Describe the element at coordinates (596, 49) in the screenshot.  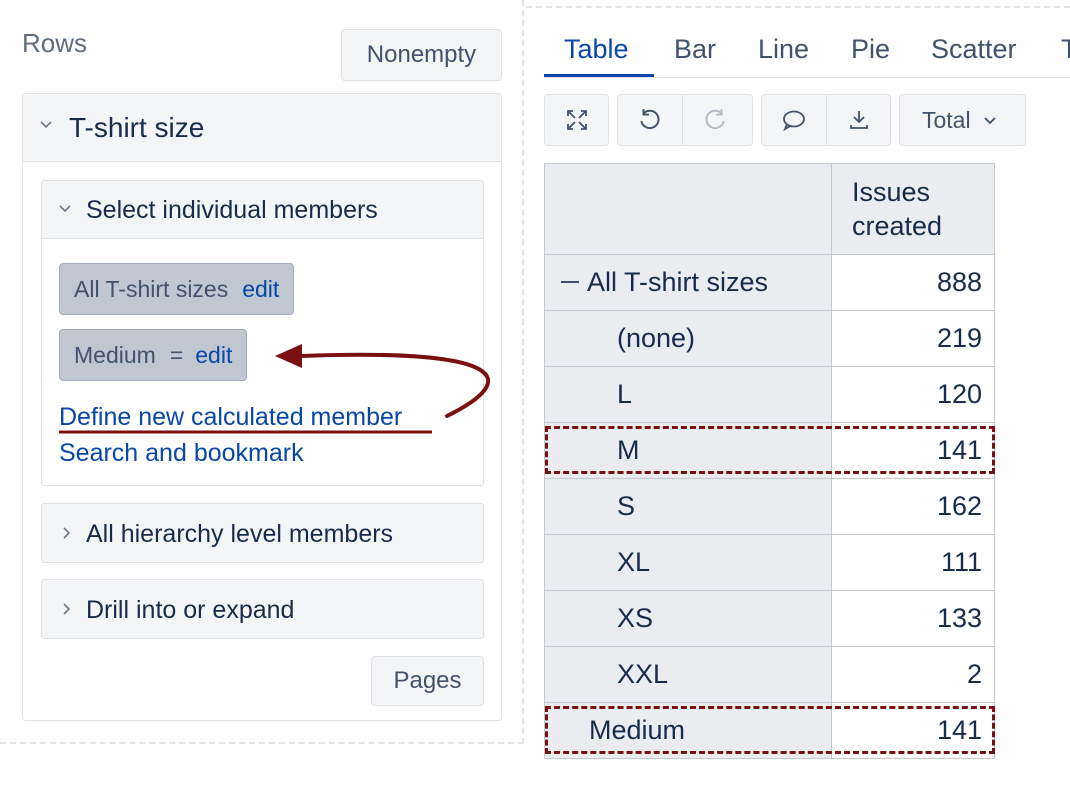
I see `tab-table: Table` at that location.